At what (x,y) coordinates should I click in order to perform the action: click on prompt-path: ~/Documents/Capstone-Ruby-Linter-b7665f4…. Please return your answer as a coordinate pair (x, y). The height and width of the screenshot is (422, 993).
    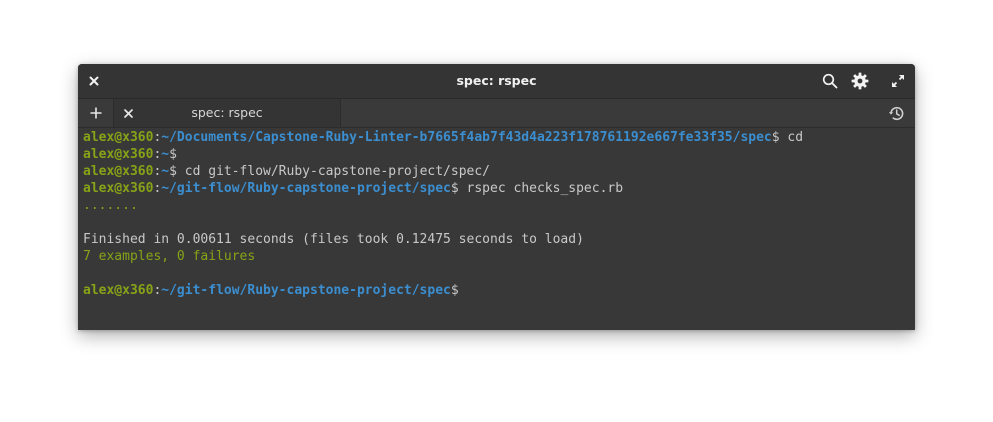
    Looking at the image, I should click on (466, 137).